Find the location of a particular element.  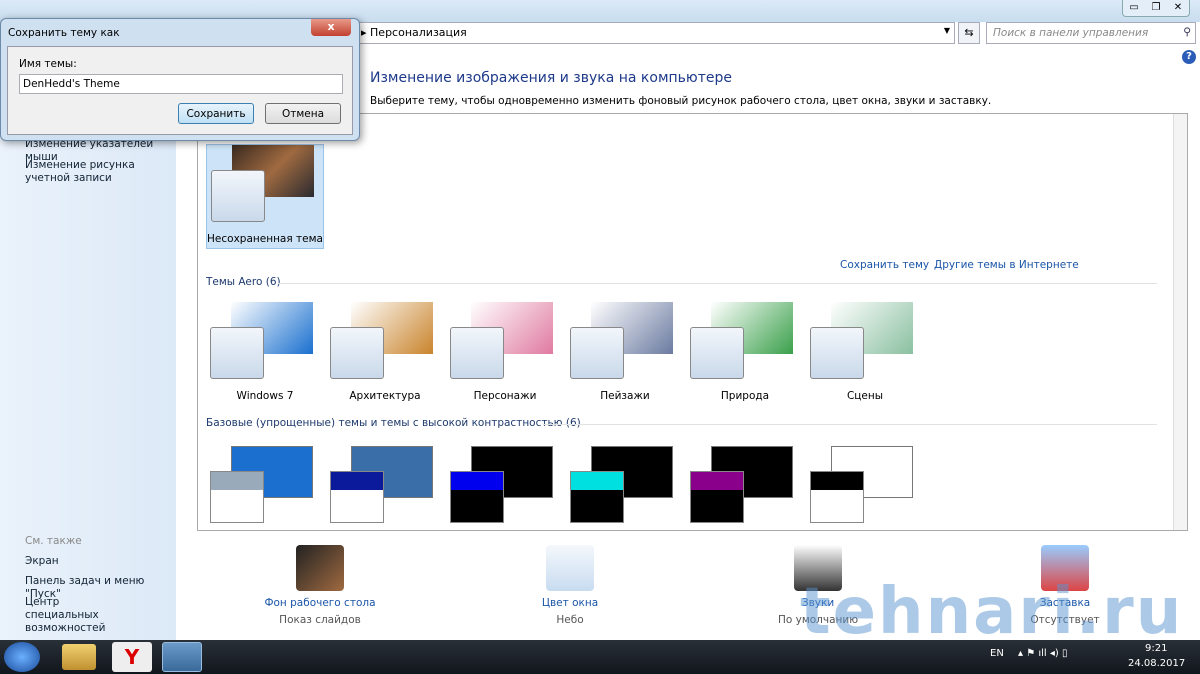

theme-aero-item: Сцены is located at coordinates (865, 352).